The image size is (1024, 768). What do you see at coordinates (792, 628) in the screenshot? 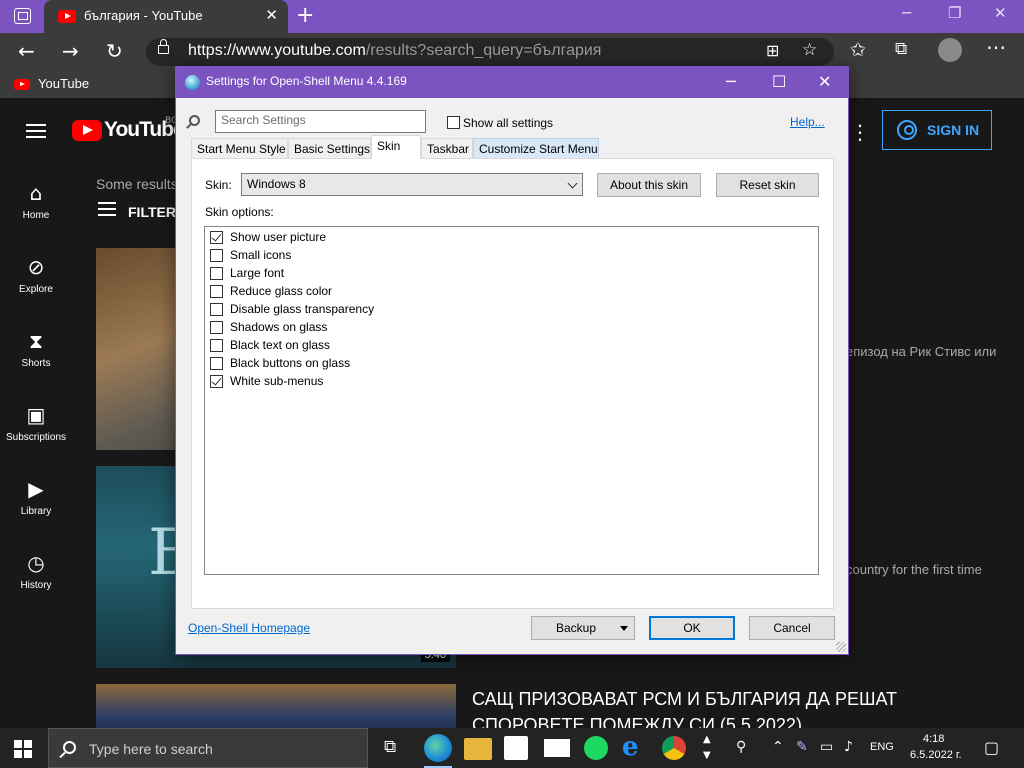
I see `cancel-button: Cancel` at bounding box center [792, 628].